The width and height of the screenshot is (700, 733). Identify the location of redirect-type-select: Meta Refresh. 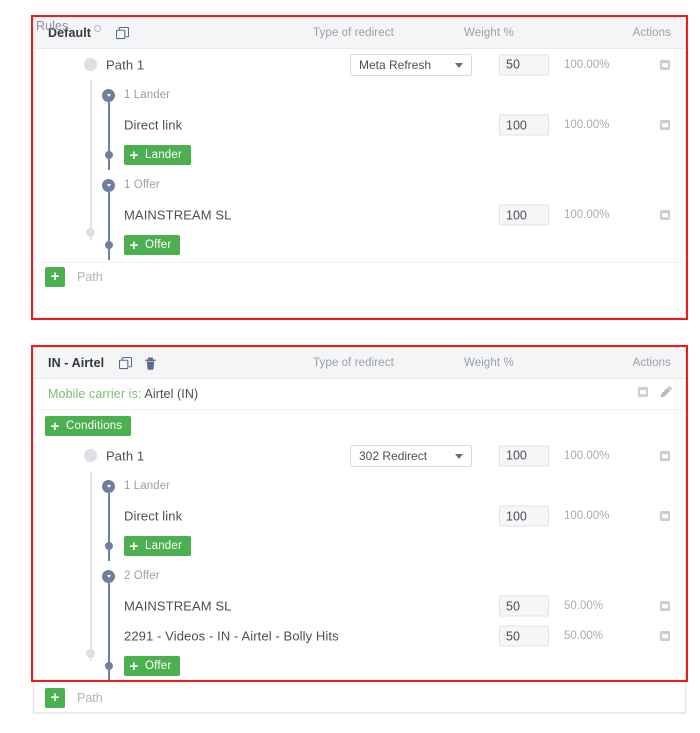
(411, 64).